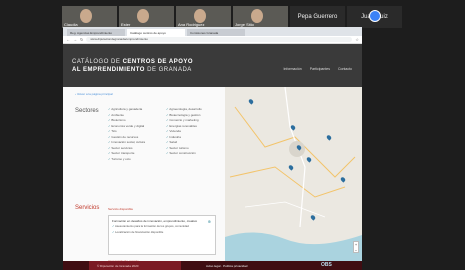  What do you see at coordinates (96, 32) in the screenshot?
I see `browser-tab: Reg. Agencias Emprendimiento` at bounding box center [96, 32].